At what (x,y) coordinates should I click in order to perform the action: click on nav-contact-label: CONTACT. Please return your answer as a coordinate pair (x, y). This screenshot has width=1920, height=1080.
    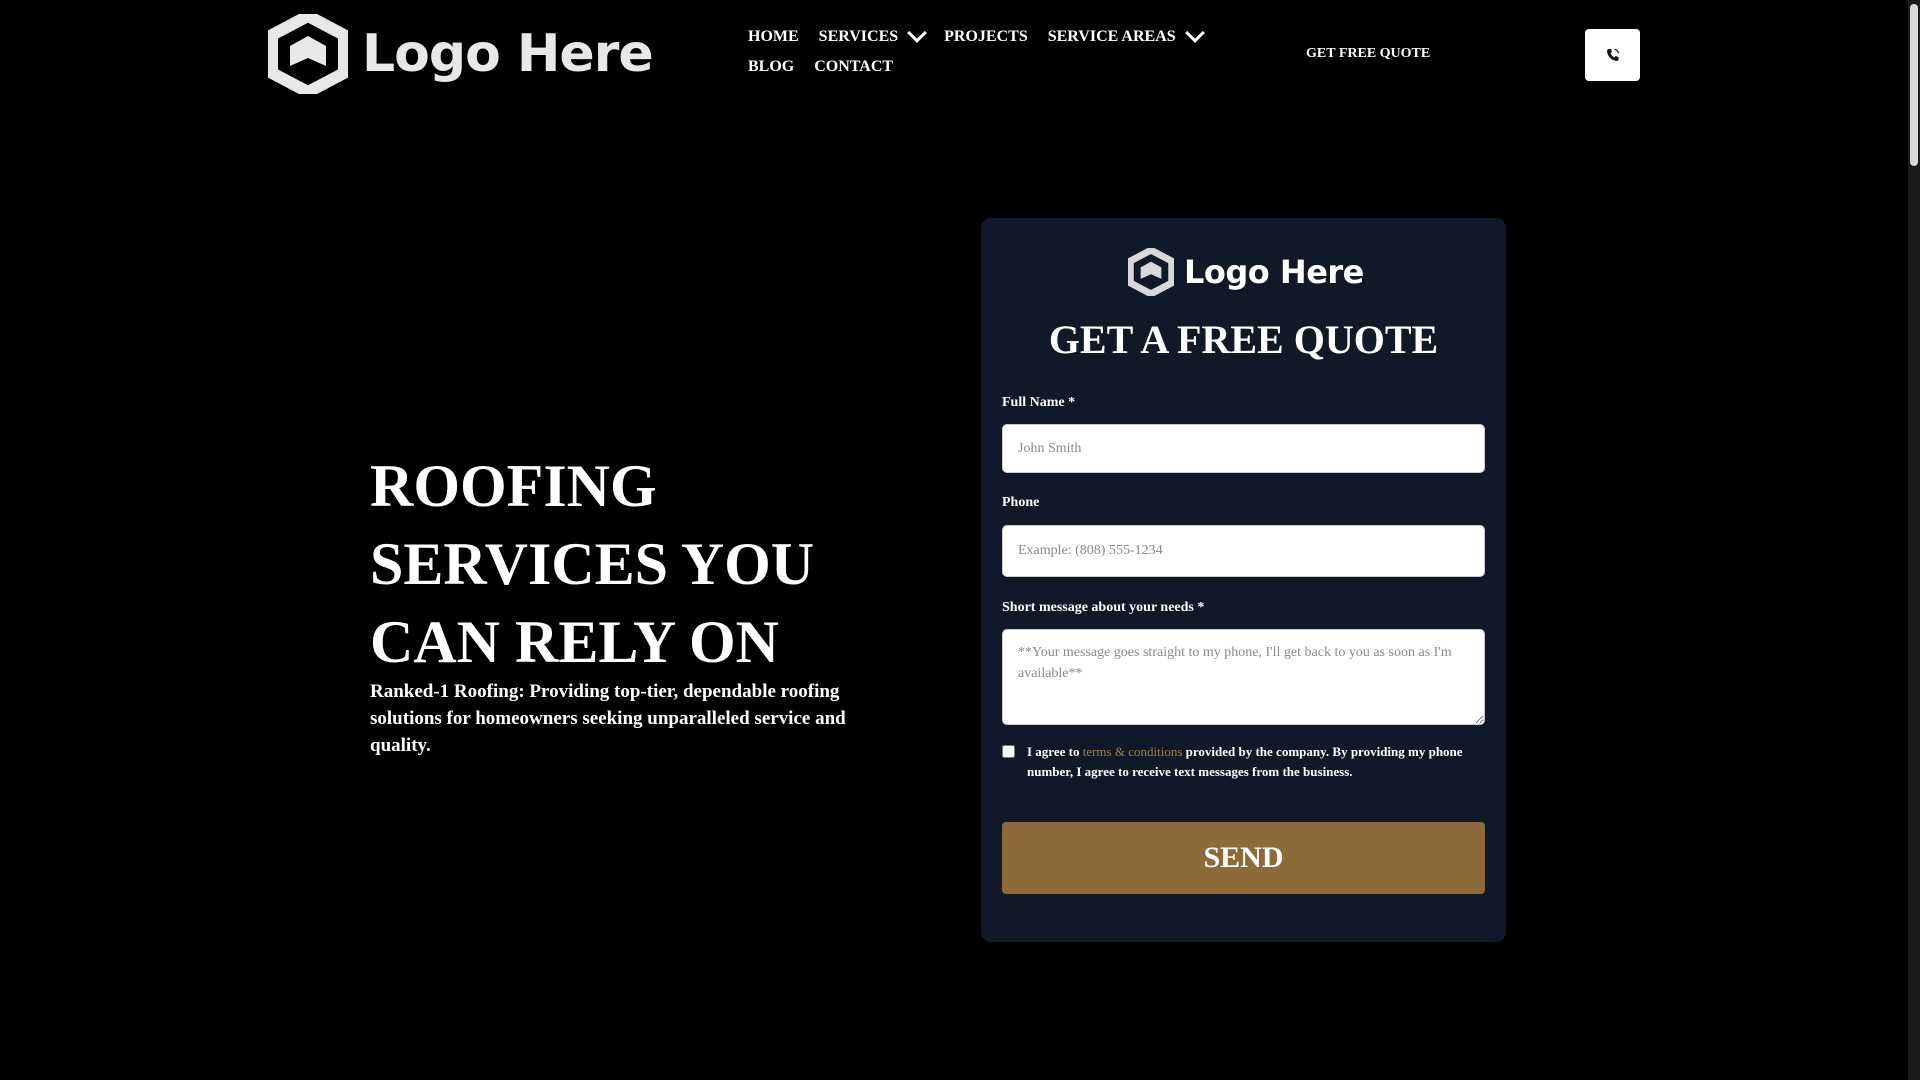
    Looking at the image, I should click on (854, 66).